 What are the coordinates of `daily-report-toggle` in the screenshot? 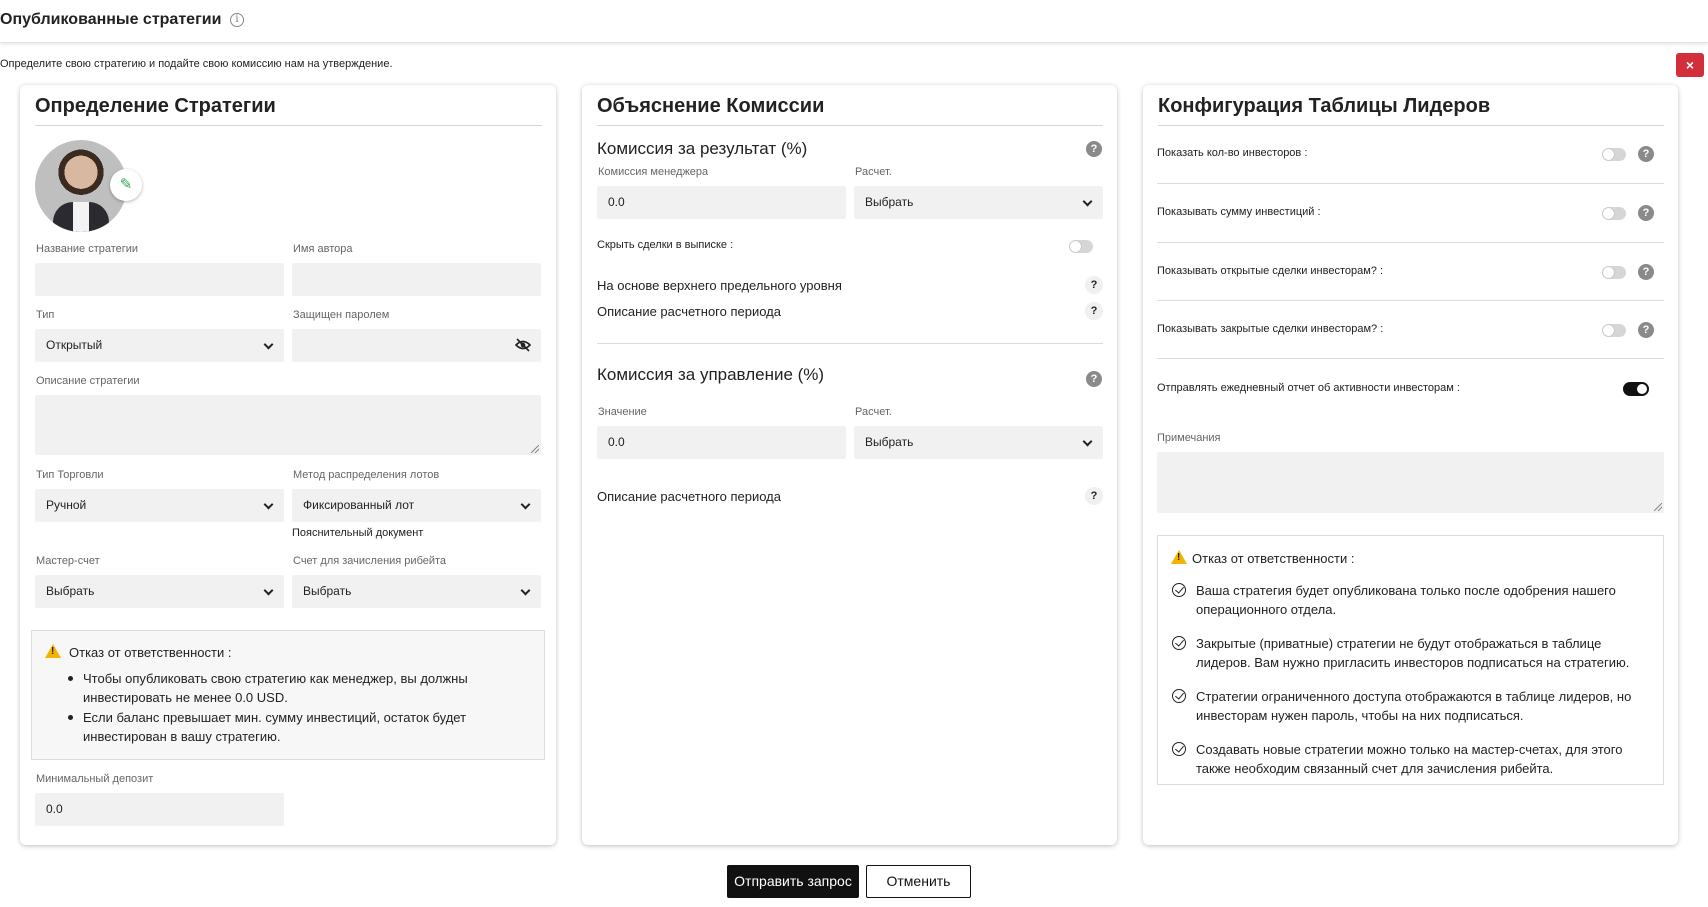 It's located at (1636, 389).